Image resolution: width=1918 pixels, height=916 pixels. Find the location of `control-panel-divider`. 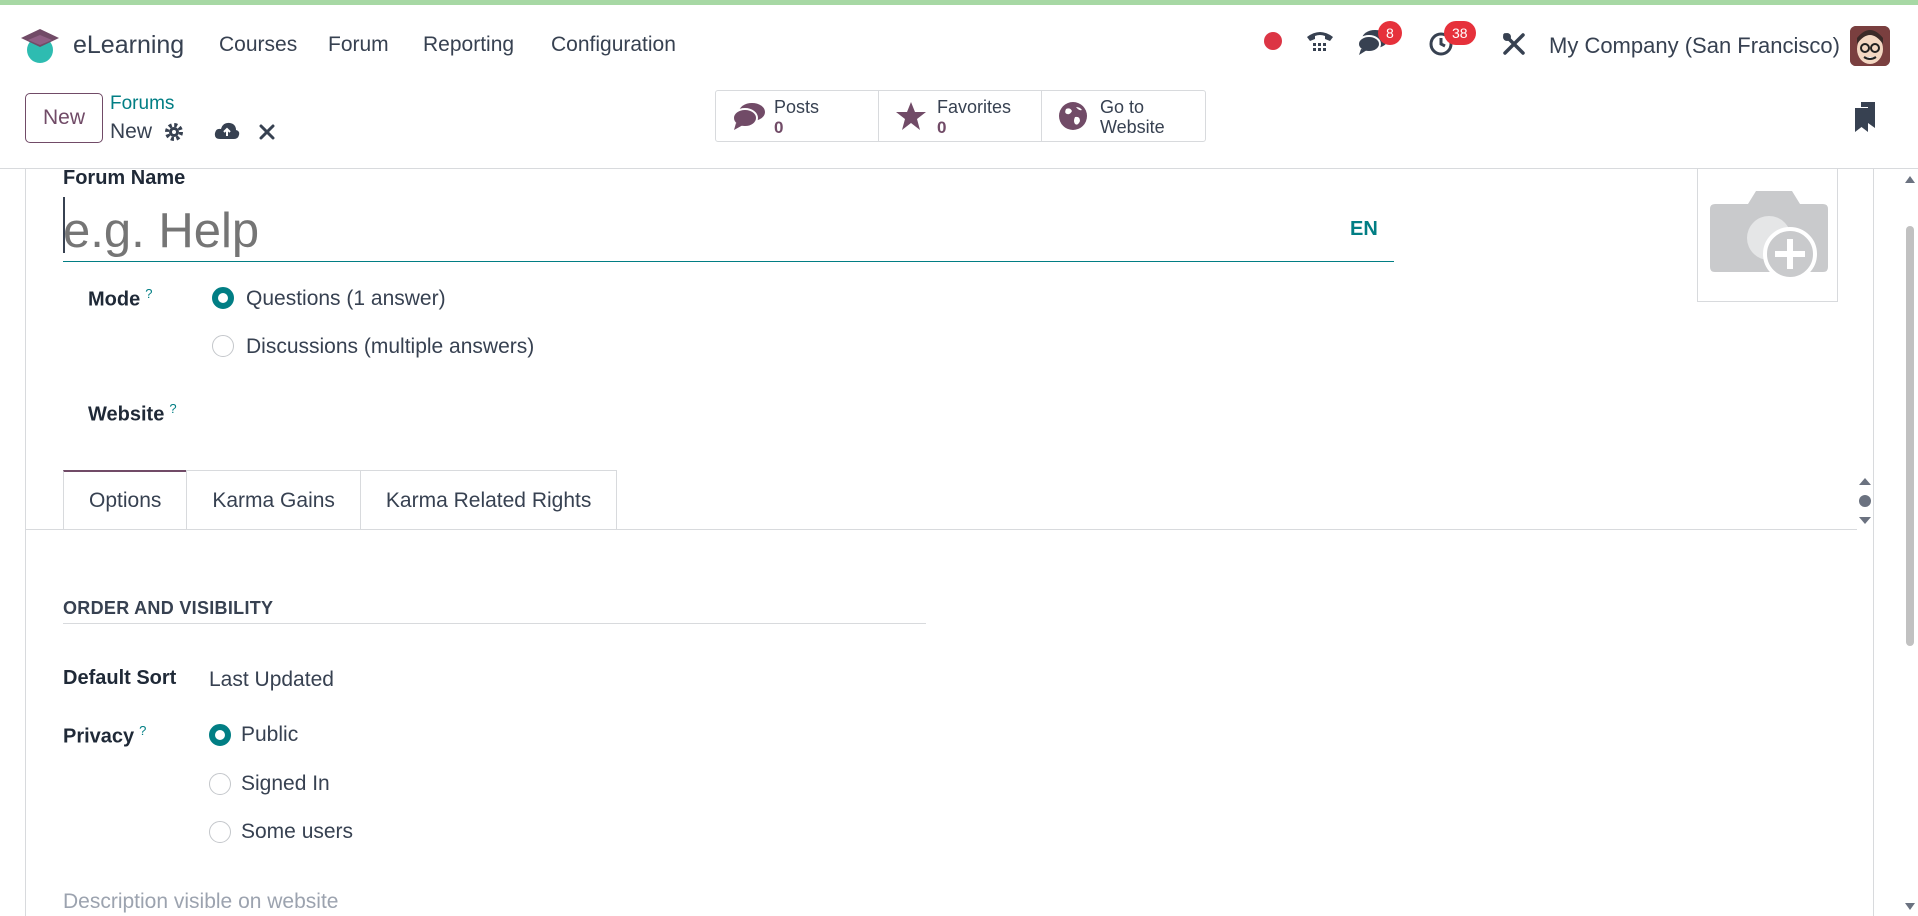

control-panel-divider is located at coordinates (959, 168).